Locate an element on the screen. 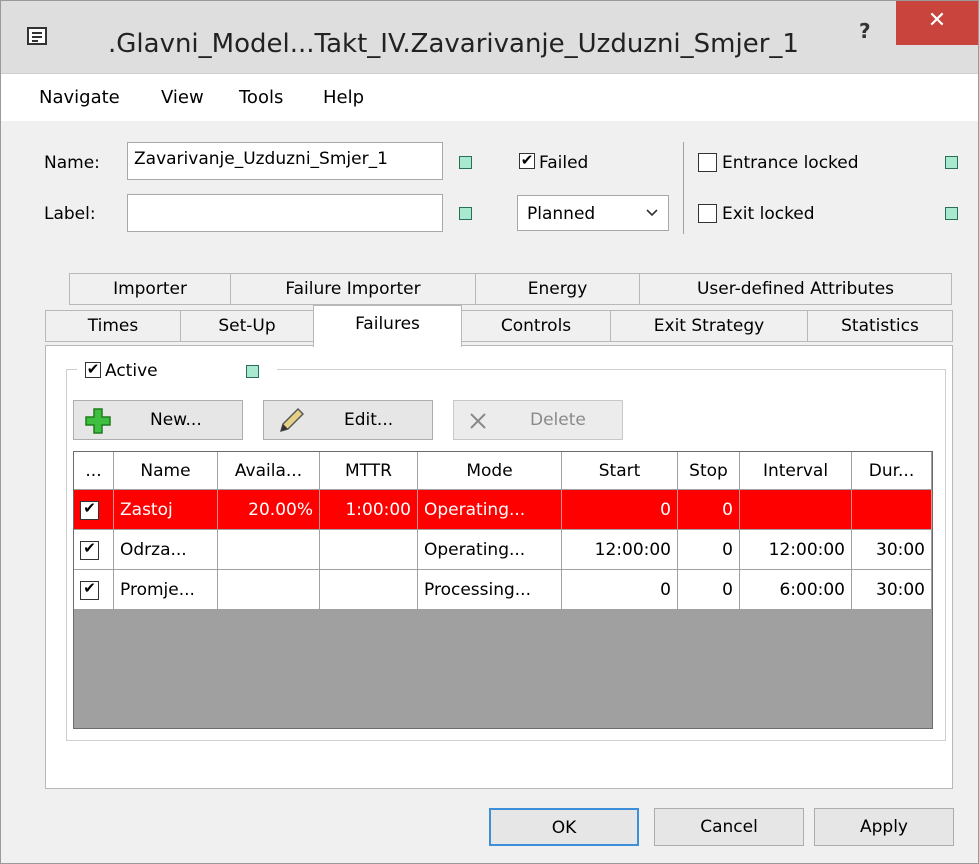 This screenshot has height=864, width=979. help-button: ? is located at coordinates (865, 31).